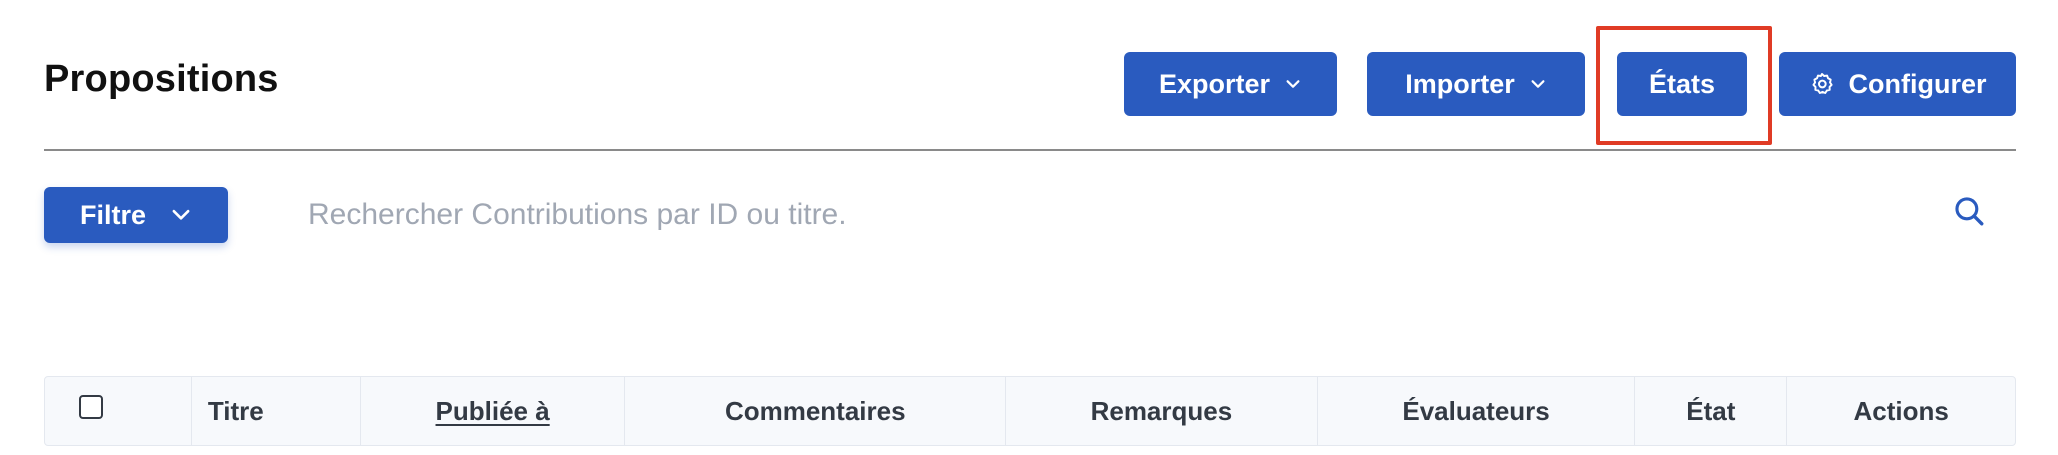 The width and height of the screenshot is (2058, 455). I want to click on import-button-label: Importer, so click(1460, 83).